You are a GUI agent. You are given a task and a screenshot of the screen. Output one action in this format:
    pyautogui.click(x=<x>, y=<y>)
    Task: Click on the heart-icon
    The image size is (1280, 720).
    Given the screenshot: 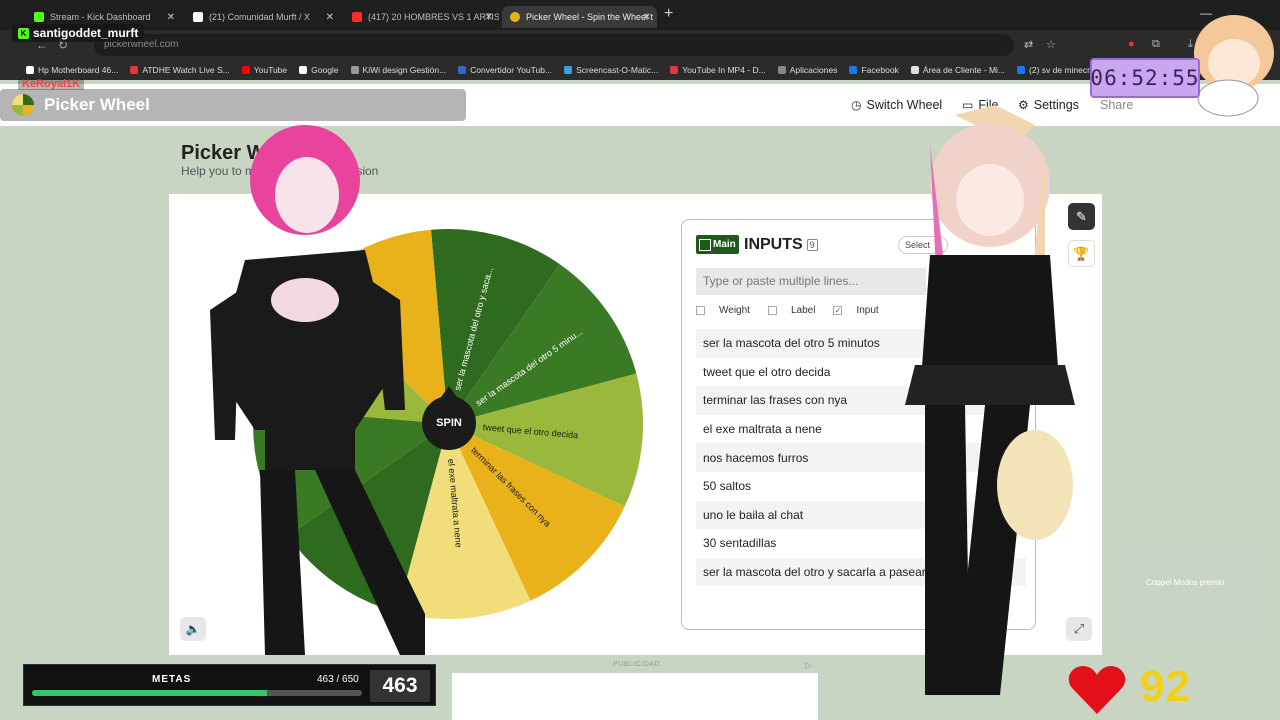 What is the action you would take?
    pyautogui.click(x=1097, y=690)
    